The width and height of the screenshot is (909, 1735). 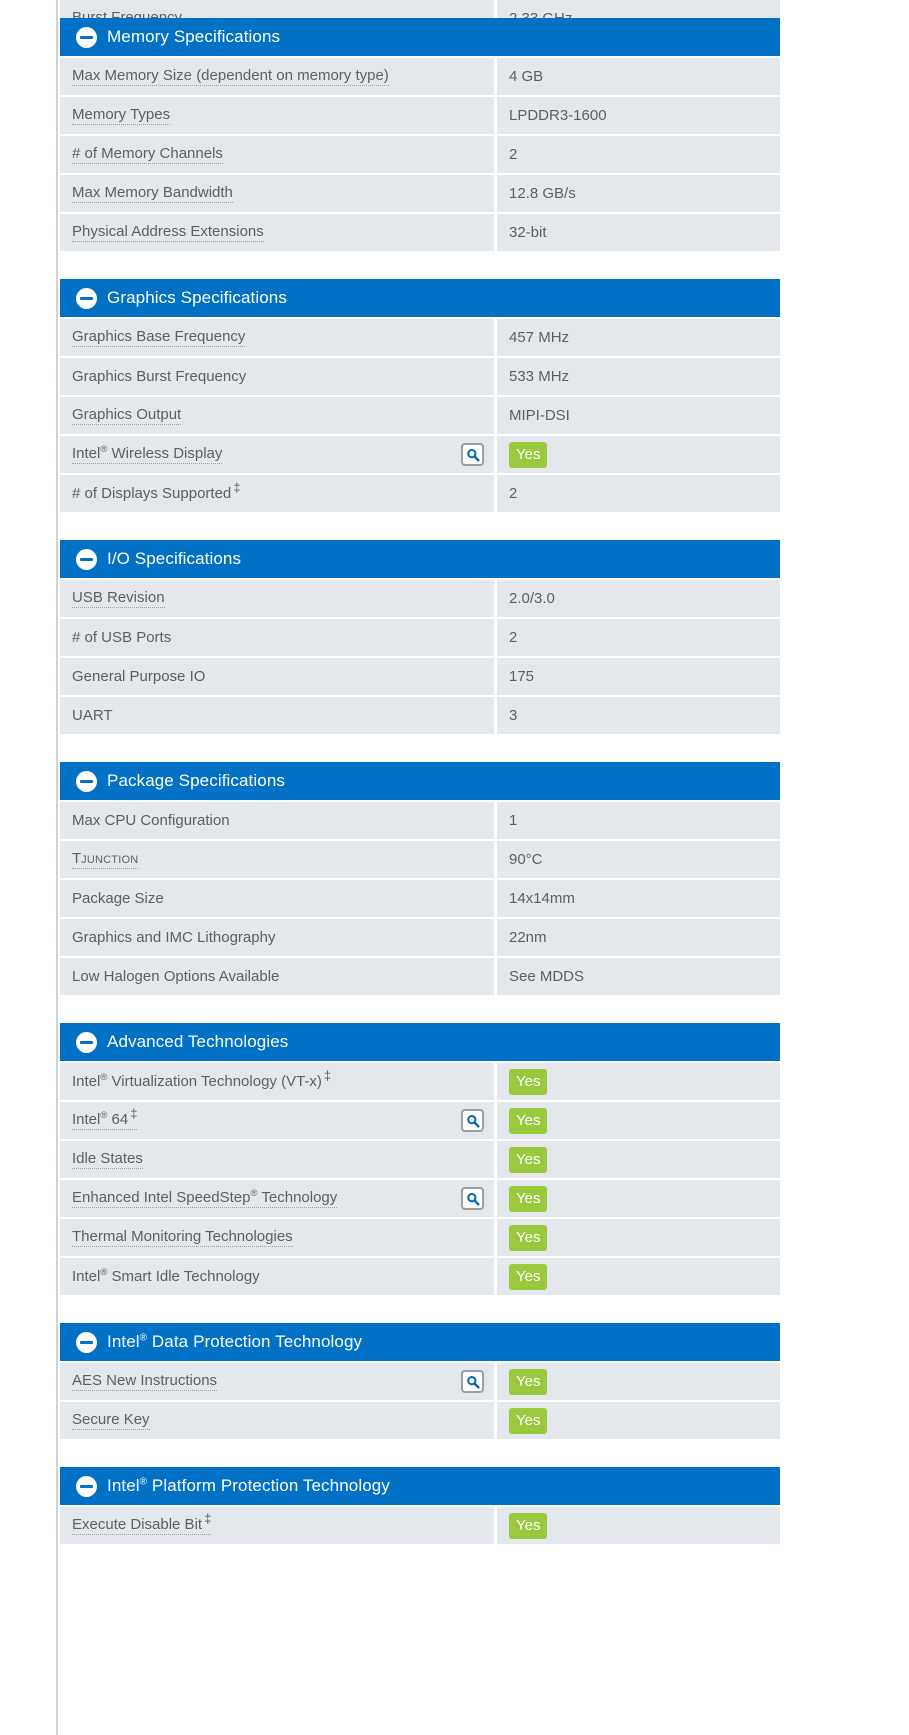 What do you see at coordinates (420, 415) in the screenshot?
I see `spec-row: Graphics Output MIPI-DSI` at bounding box center [420, 415].